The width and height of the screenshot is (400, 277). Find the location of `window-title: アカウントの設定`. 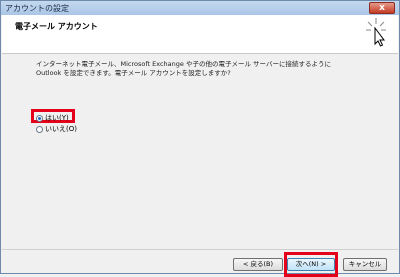

window-title: アカウントの設定 is located at coordinates (37, 8).